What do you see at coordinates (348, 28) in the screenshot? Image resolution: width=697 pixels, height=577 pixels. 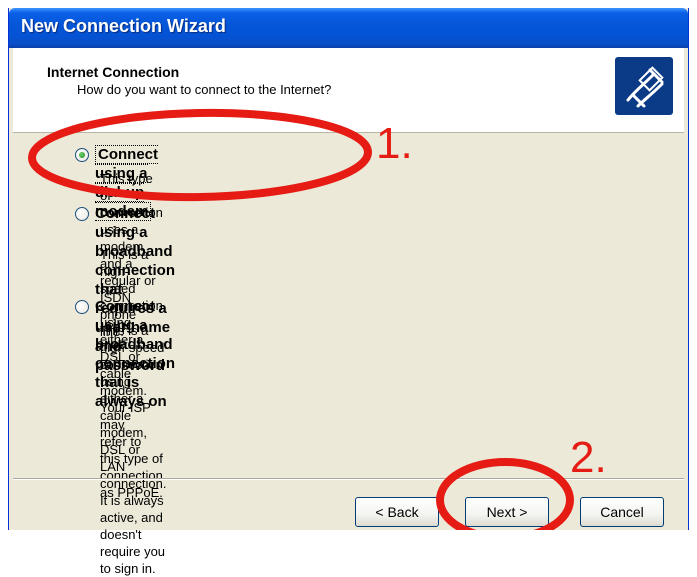 I see `title-bar: New Connection Wizard` at bounding box center [348, 28].